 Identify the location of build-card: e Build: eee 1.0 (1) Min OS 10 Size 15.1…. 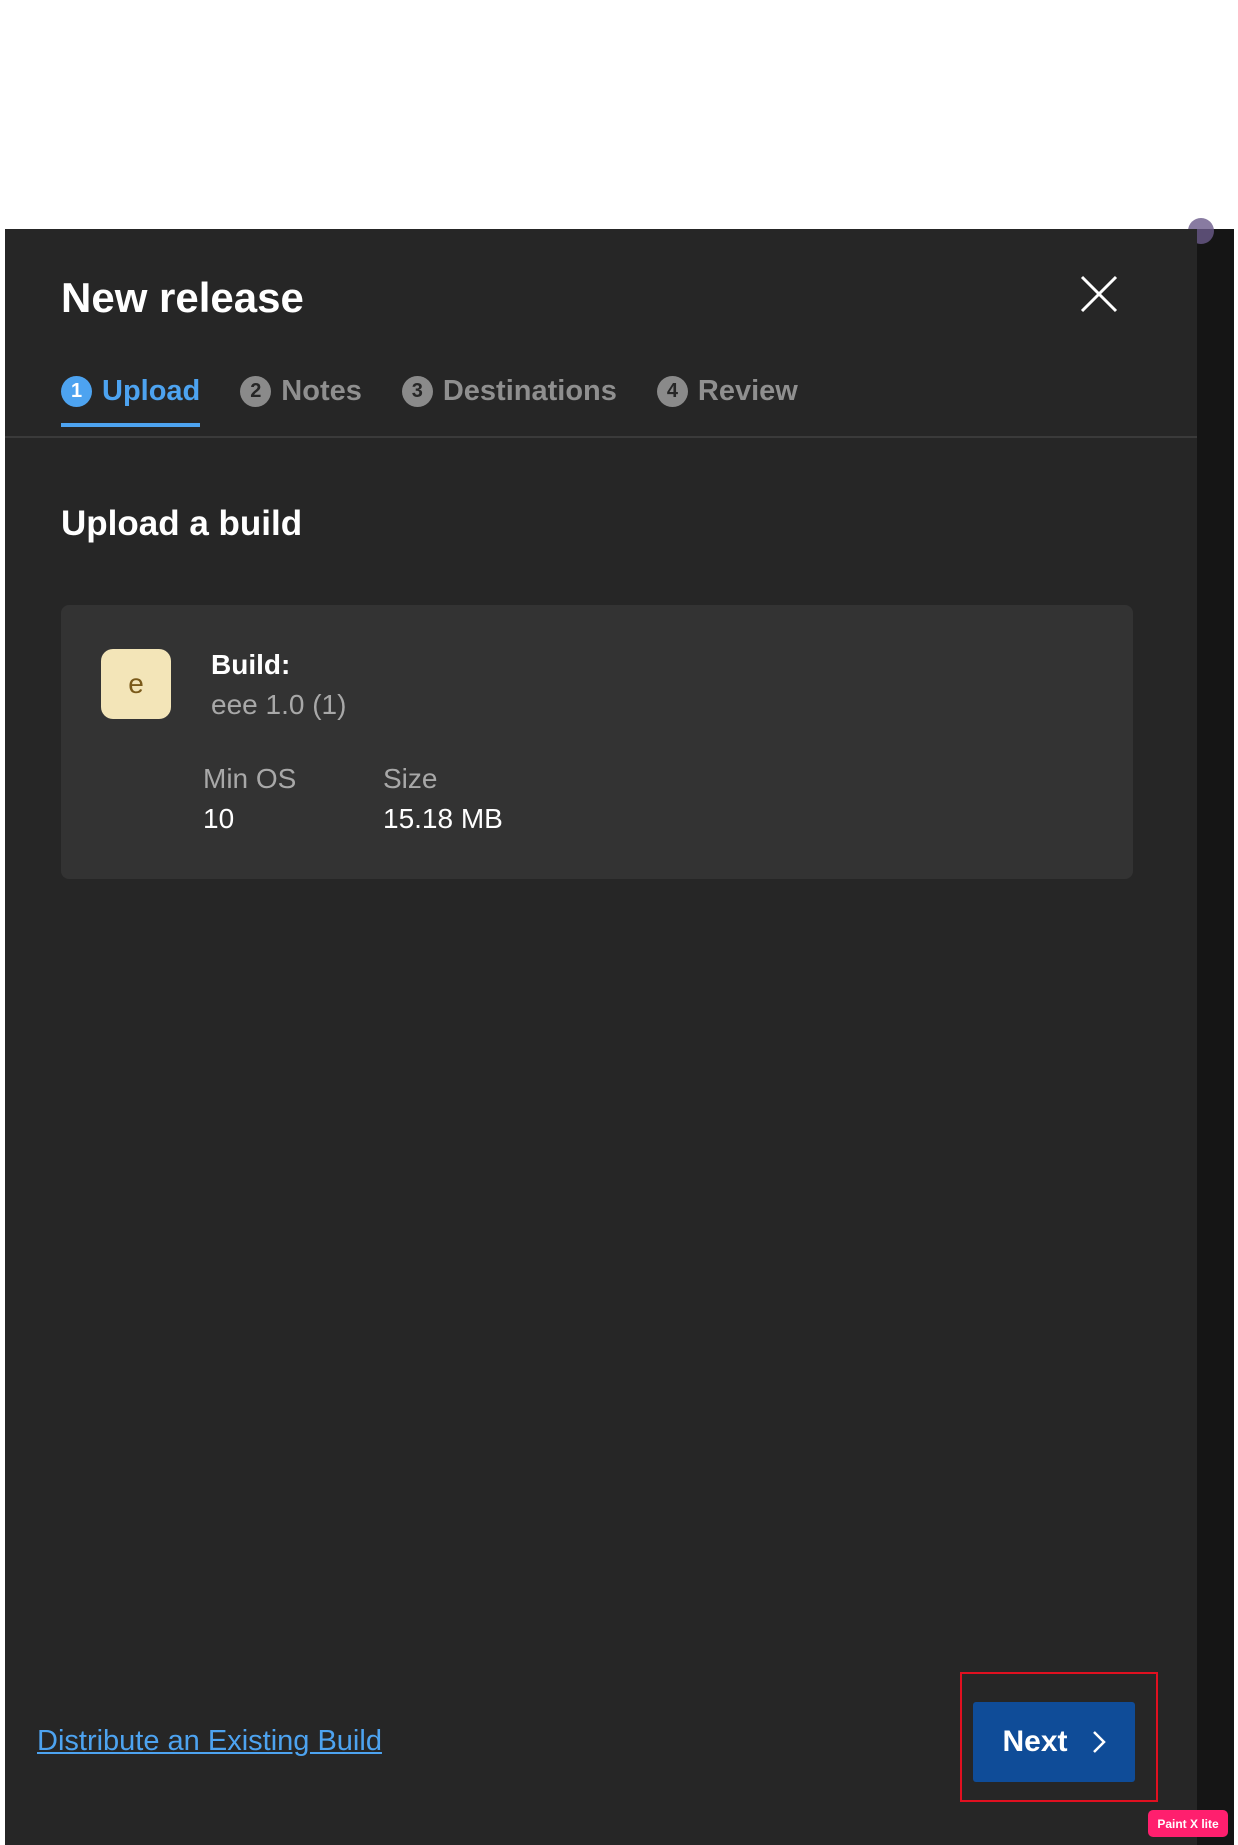
(597, 742).